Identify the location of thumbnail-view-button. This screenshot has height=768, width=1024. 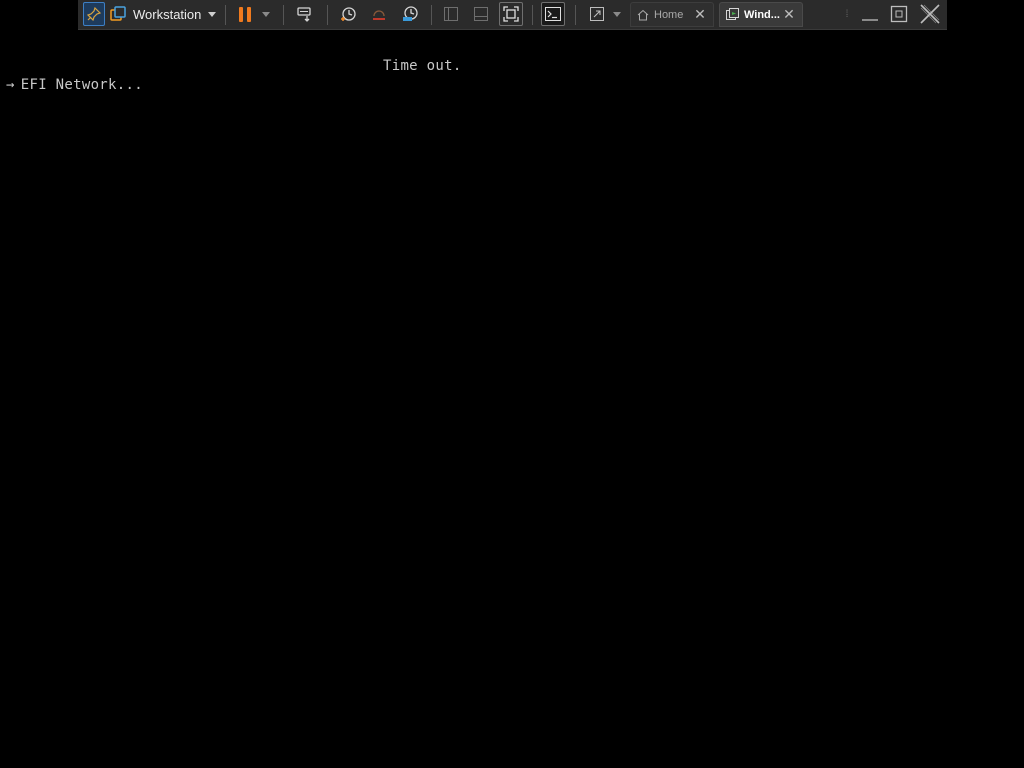
(481, 14).